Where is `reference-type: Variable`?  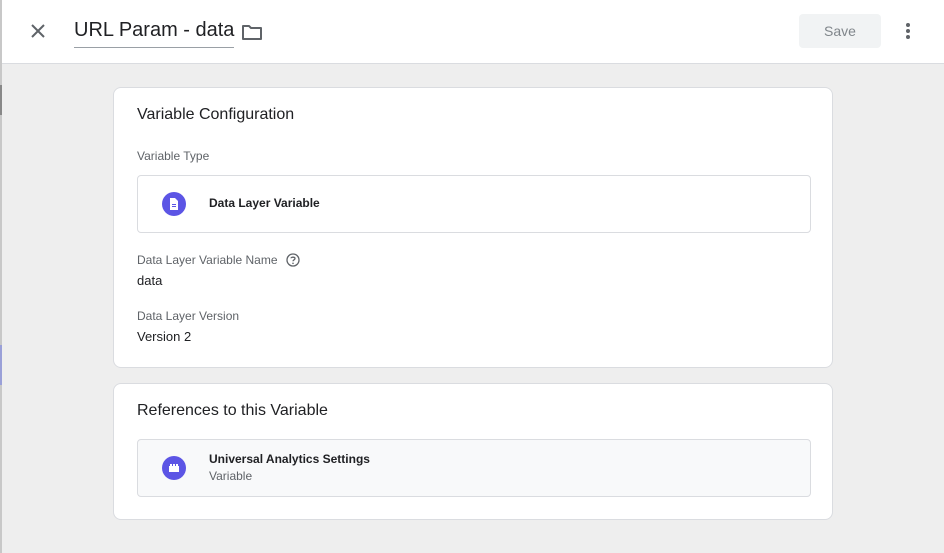
reference-type: Variable is located at coordinates (231, 476).